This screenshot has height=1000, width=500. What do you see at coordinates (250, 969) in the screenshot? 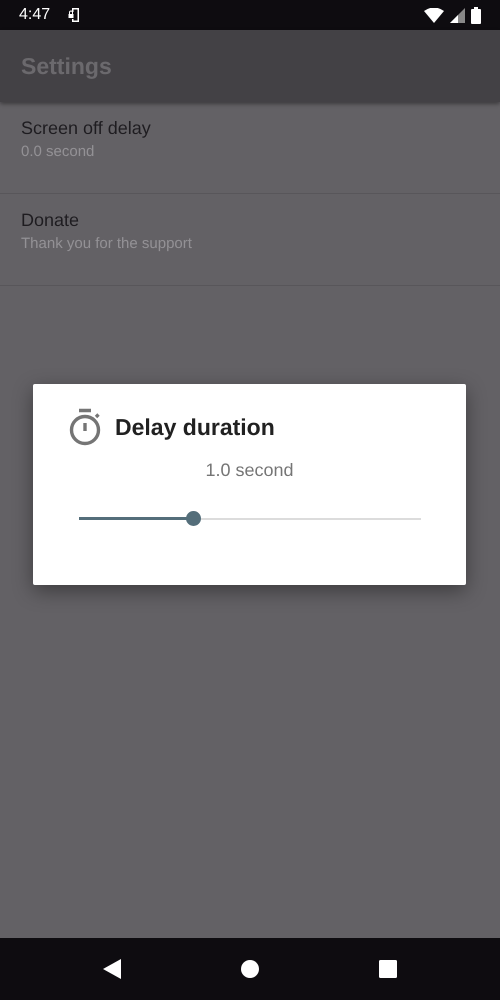
I see `home-icon` at bounding box center [250, 969].